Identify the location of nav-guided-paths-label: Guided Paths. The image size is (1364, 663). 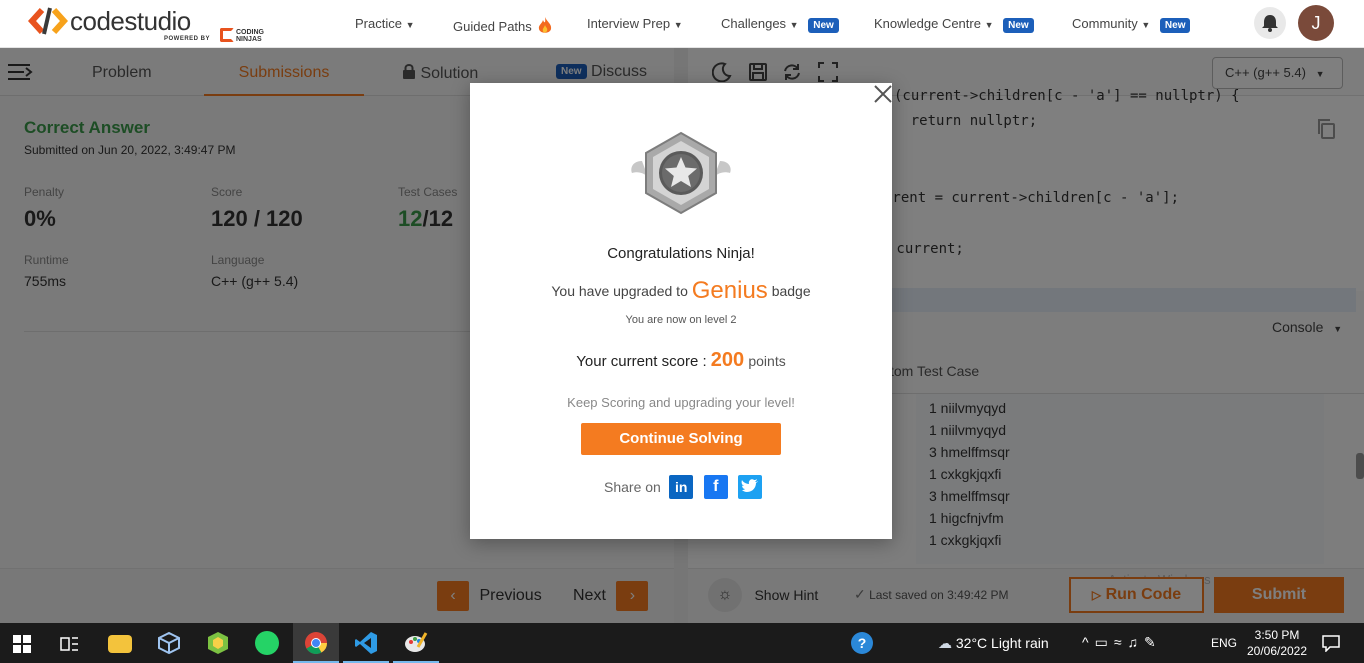
(492, 26).